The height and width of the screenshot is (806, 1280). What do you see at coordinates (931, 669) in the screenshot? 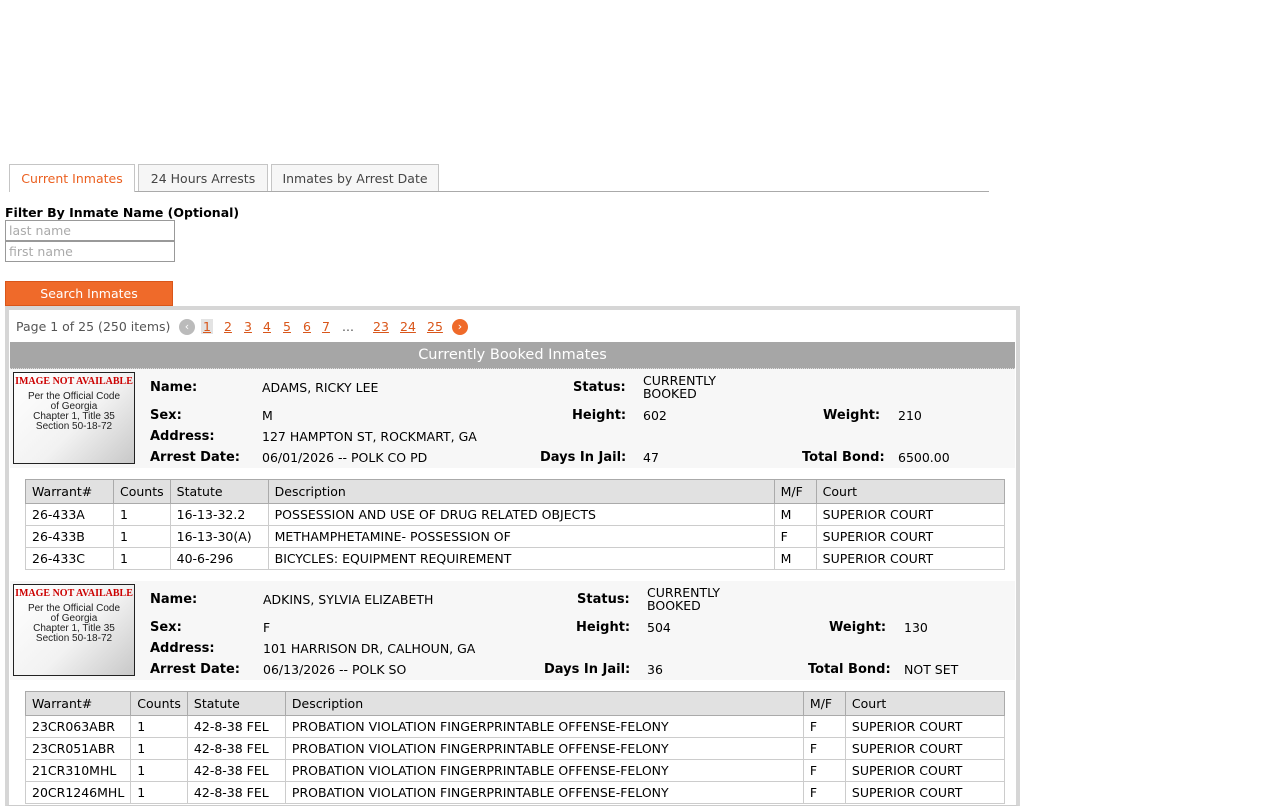
I see `inmate-bond: NOT SET` at bounding box center [931, 669].